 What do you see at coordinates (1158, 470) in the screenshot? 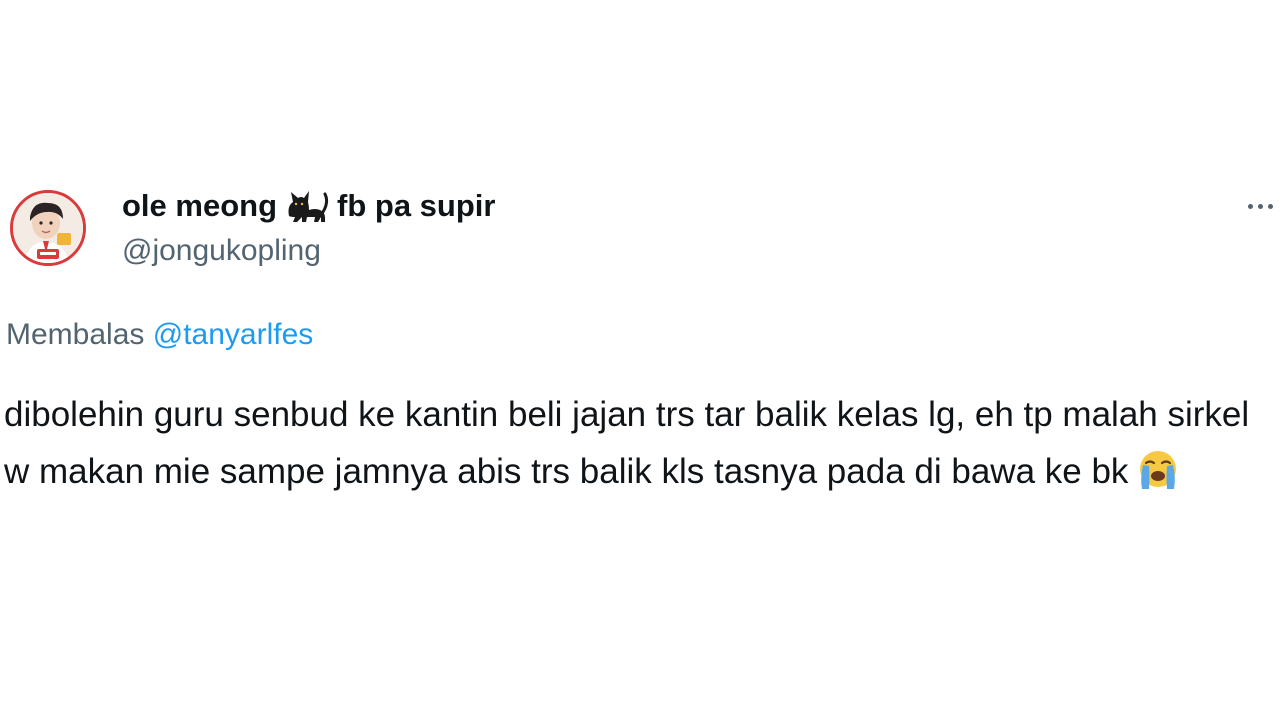
I see `loudly-crying-face-icon` at bounding box center [1158, 470].